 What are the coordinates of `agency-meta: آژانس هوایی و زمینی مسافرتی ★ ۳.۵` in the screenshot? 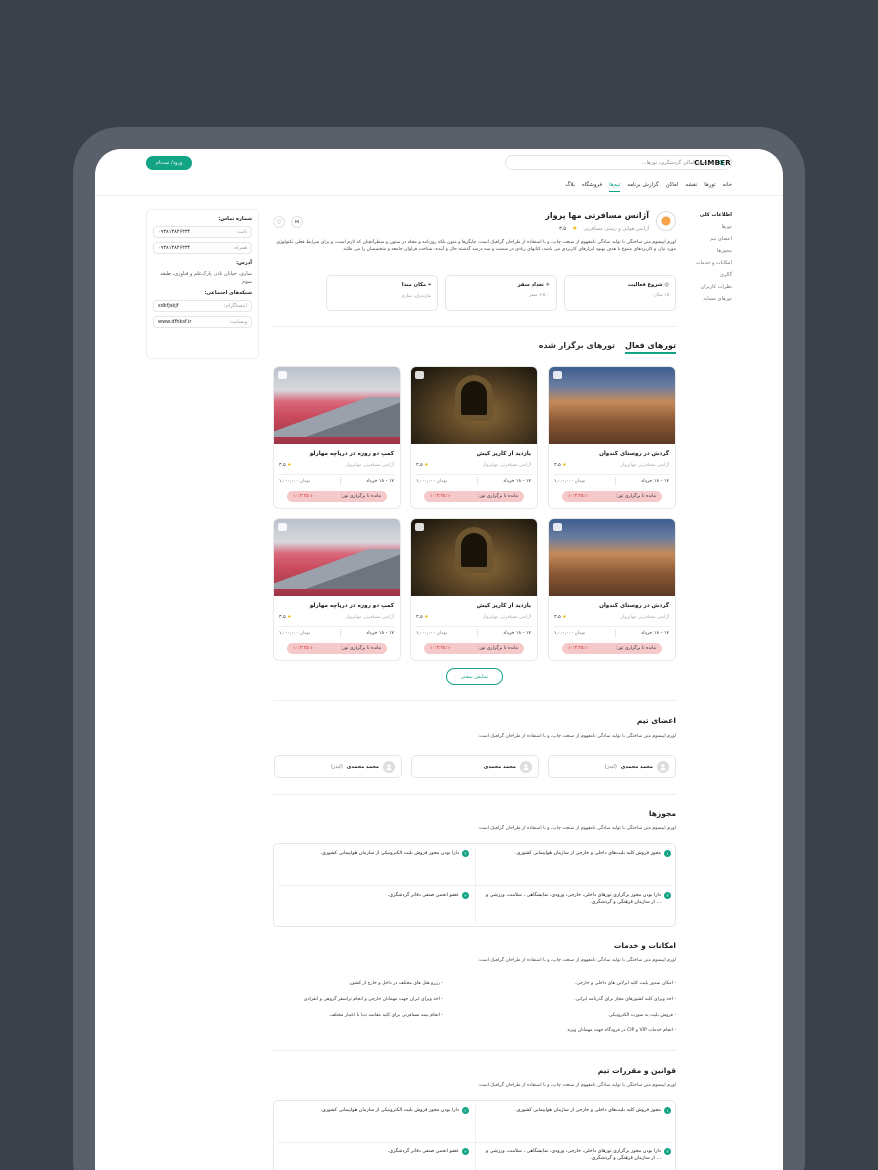 It's located at (604, 228).